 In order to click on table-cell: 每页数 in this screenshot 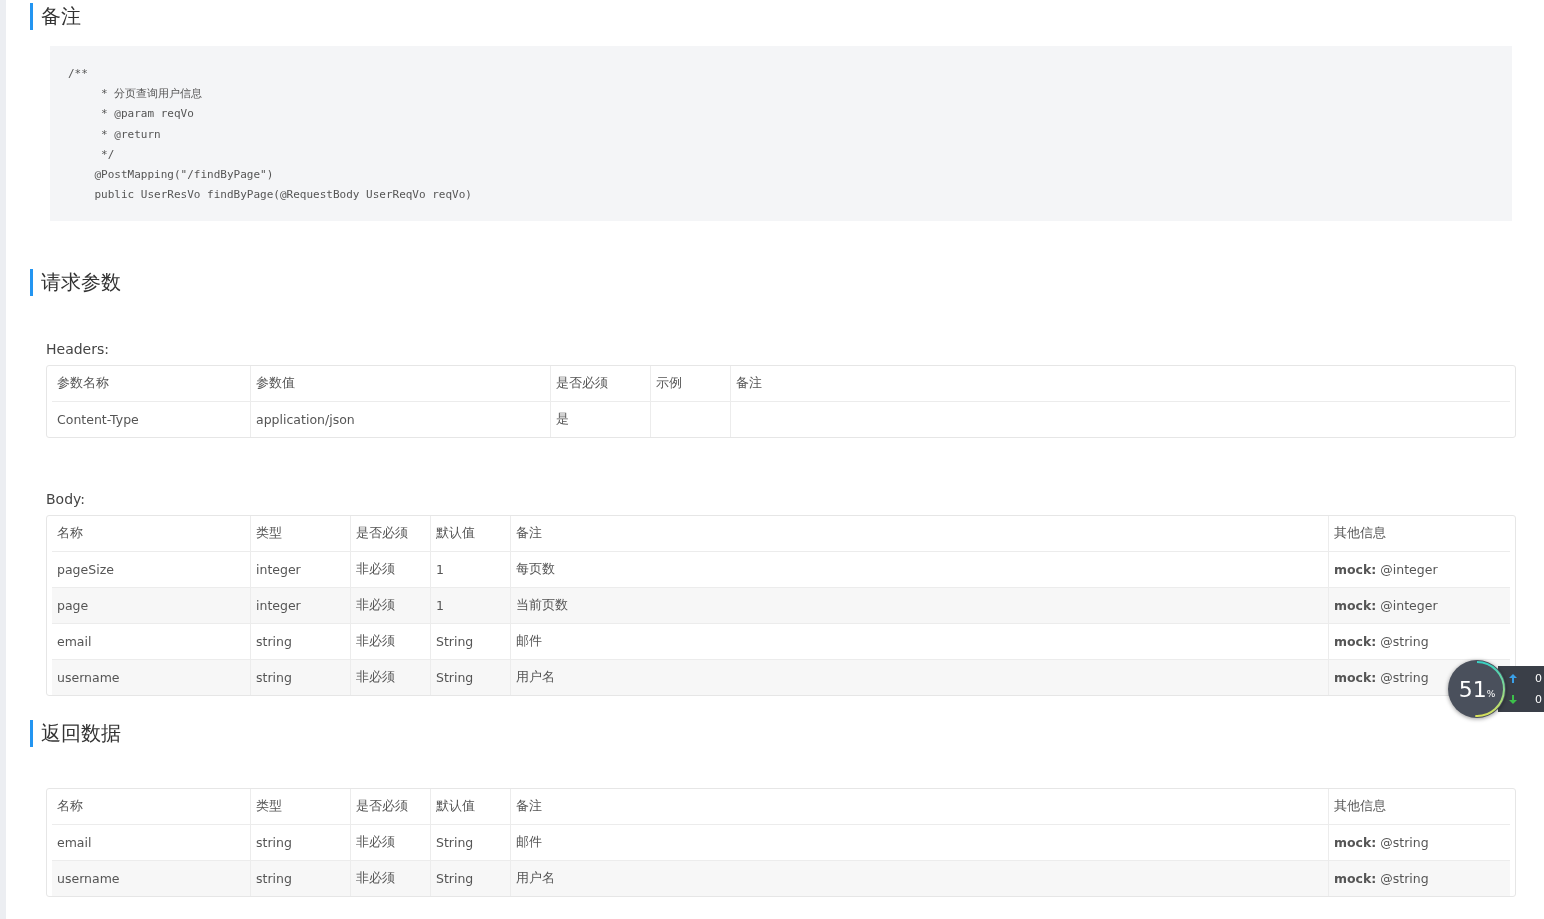, I will do `click(535, 570)`.